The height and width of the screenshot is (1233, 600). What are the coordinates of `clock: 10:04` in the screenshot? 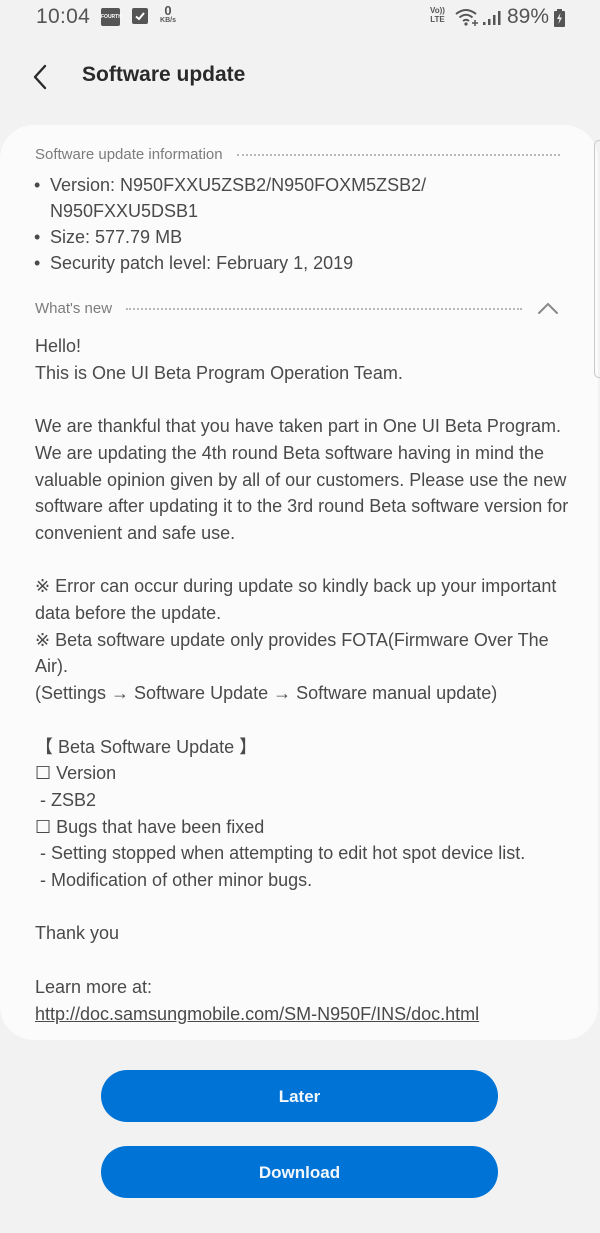 It's located at (63, 16).